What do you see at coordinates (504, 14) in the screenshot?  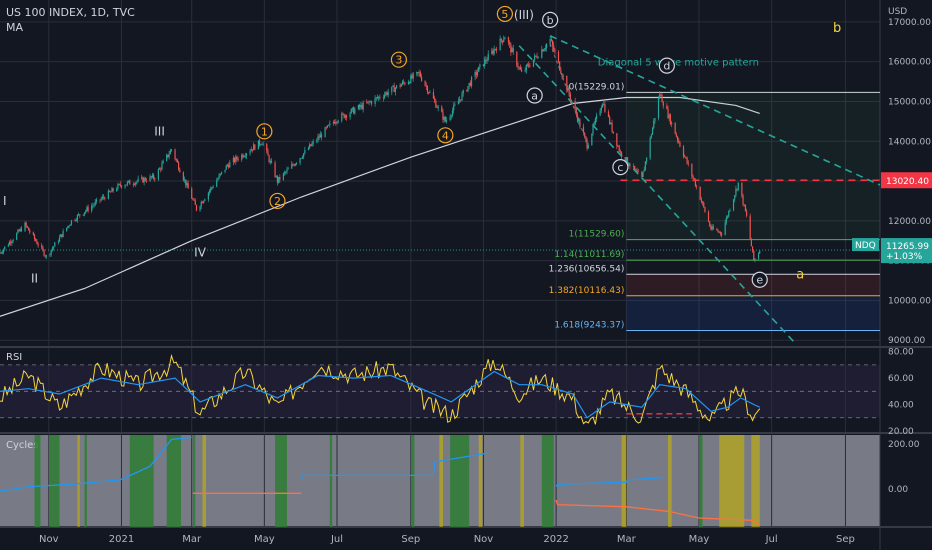 I see `wave-label-orange: 5` at bounding box center [504, 14].